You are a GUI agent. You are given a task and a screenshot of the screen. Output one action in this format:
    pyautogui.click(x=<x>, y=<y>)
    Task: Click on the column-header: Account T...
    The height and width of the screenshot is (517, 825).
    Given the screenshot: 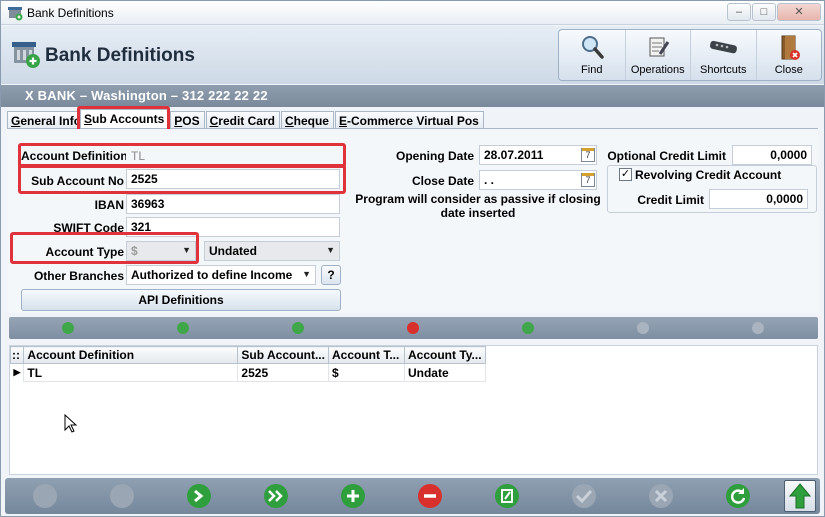 What is the action you would take?
    pyautogui.click(x=366, y=355)
    